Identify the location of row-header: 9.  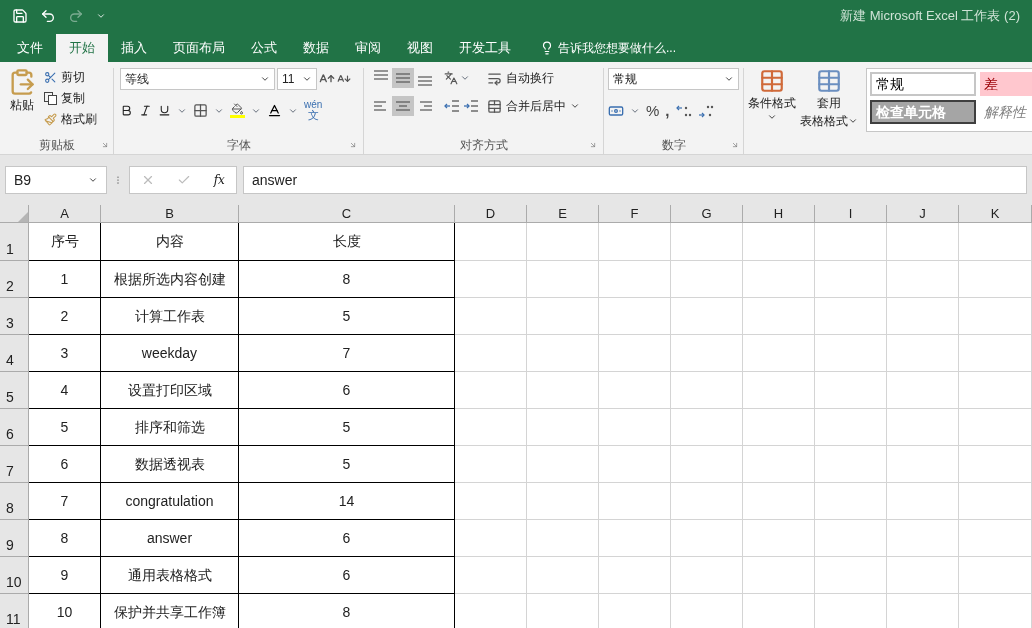
(14, 538).